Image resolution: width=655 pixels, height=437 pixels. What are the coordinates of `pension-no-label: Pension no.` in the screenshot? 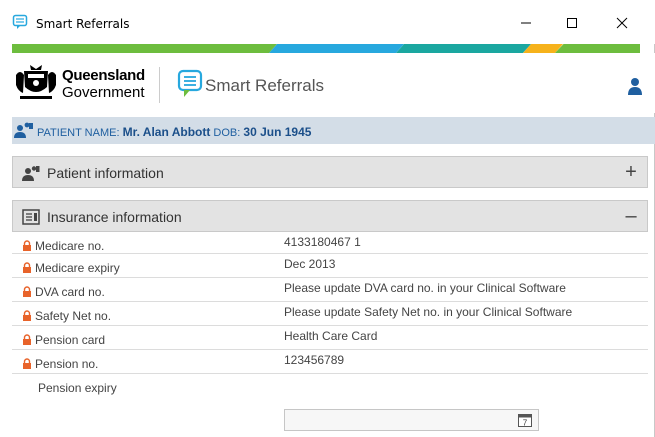 It's located at (67, 364).